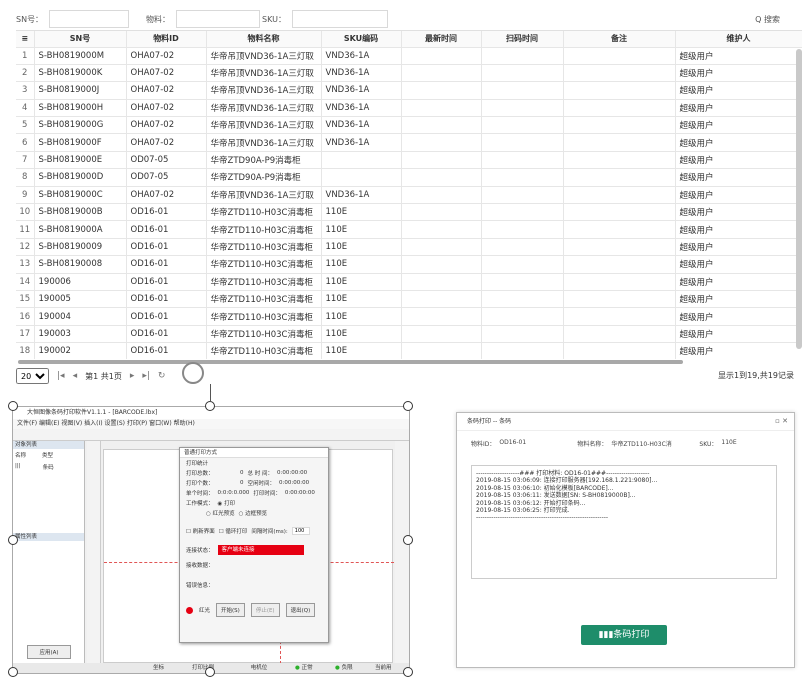 Image resolution: width=802 pixels, height=678 pixels. What do you see at coordinates (80, 334) in the screenshot?
I see `table-cell: 190003` at bounding box center [80, 334].